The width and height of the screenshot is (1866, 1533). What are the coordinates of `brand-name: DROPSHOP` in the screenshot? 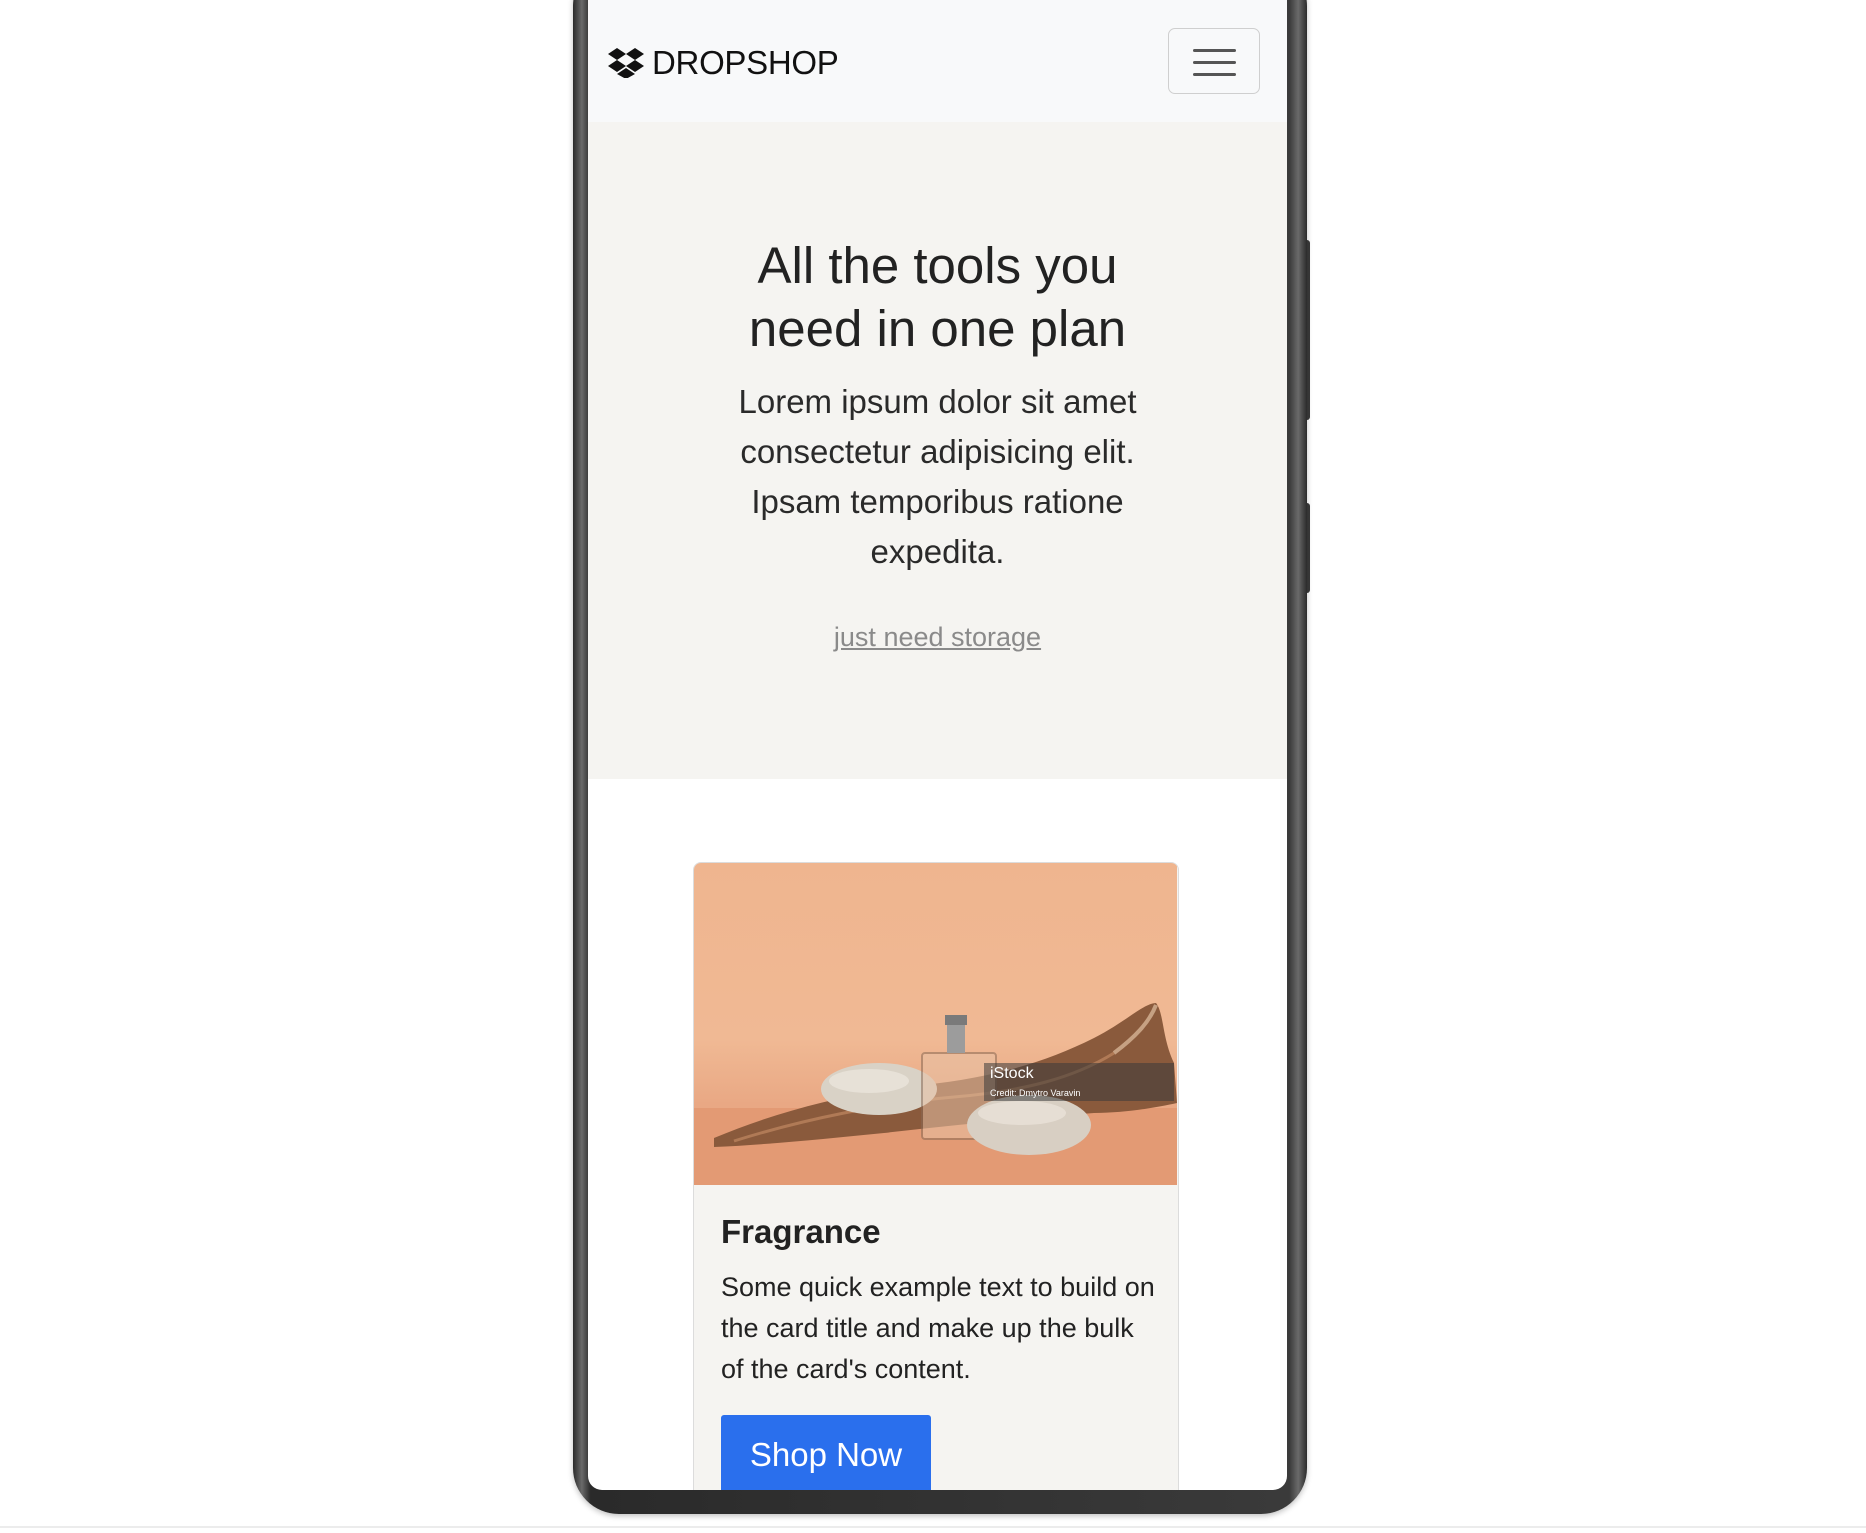 It's located at (745, 62).